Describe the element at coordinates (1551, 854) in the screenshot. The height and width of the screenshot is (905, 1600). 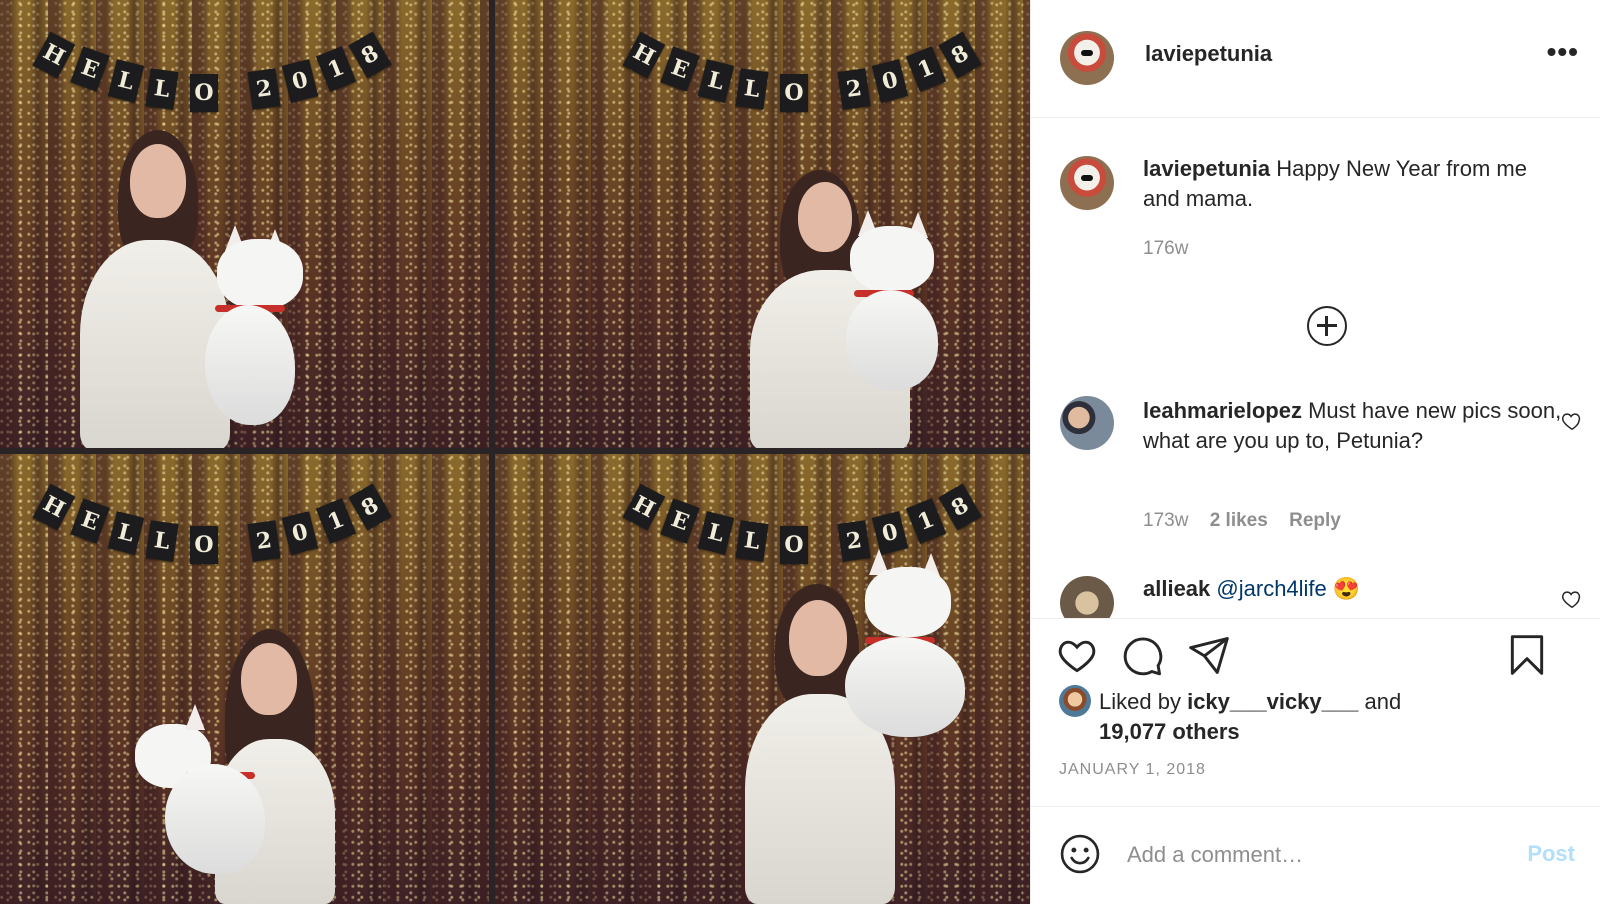
I see `post-comment-button: Post` at that location.